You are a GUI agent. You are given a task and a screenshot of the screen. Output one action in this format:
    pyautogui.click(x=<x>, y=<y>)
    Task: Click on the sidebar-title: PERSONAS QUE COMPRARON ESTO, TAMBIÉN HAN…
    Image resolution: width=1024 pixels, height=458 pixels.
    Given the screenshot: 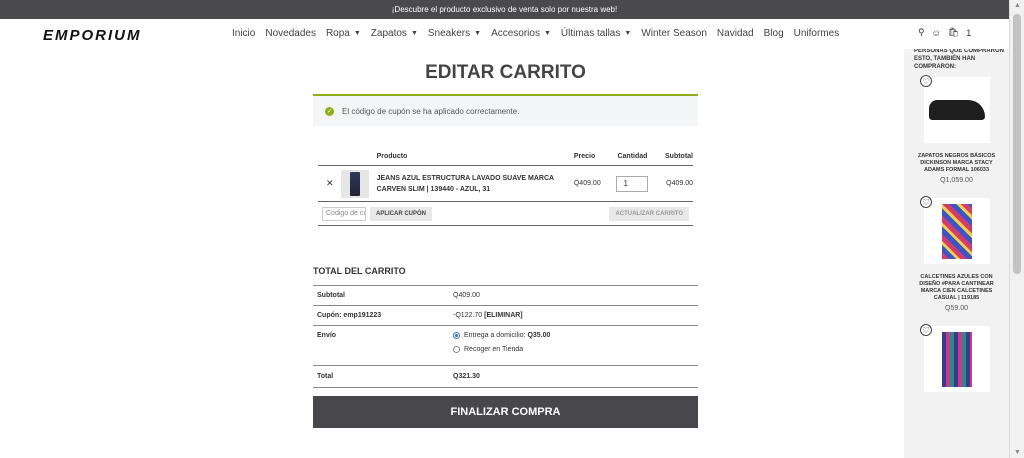 What is the action you would take?
    pyautogui.click(x=959, y=59)
    